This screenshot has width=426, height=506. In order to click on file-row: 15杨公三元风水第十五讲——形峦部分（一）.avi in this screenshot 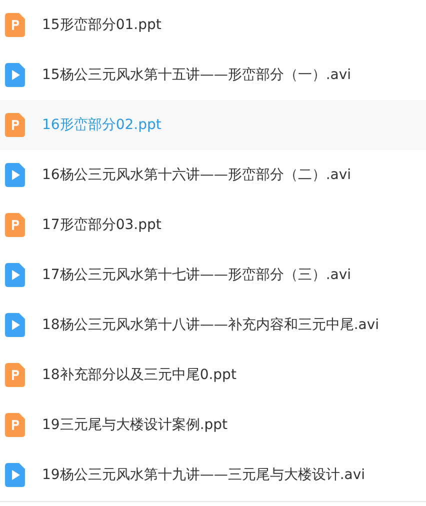, I will do `click(213, 75)`.